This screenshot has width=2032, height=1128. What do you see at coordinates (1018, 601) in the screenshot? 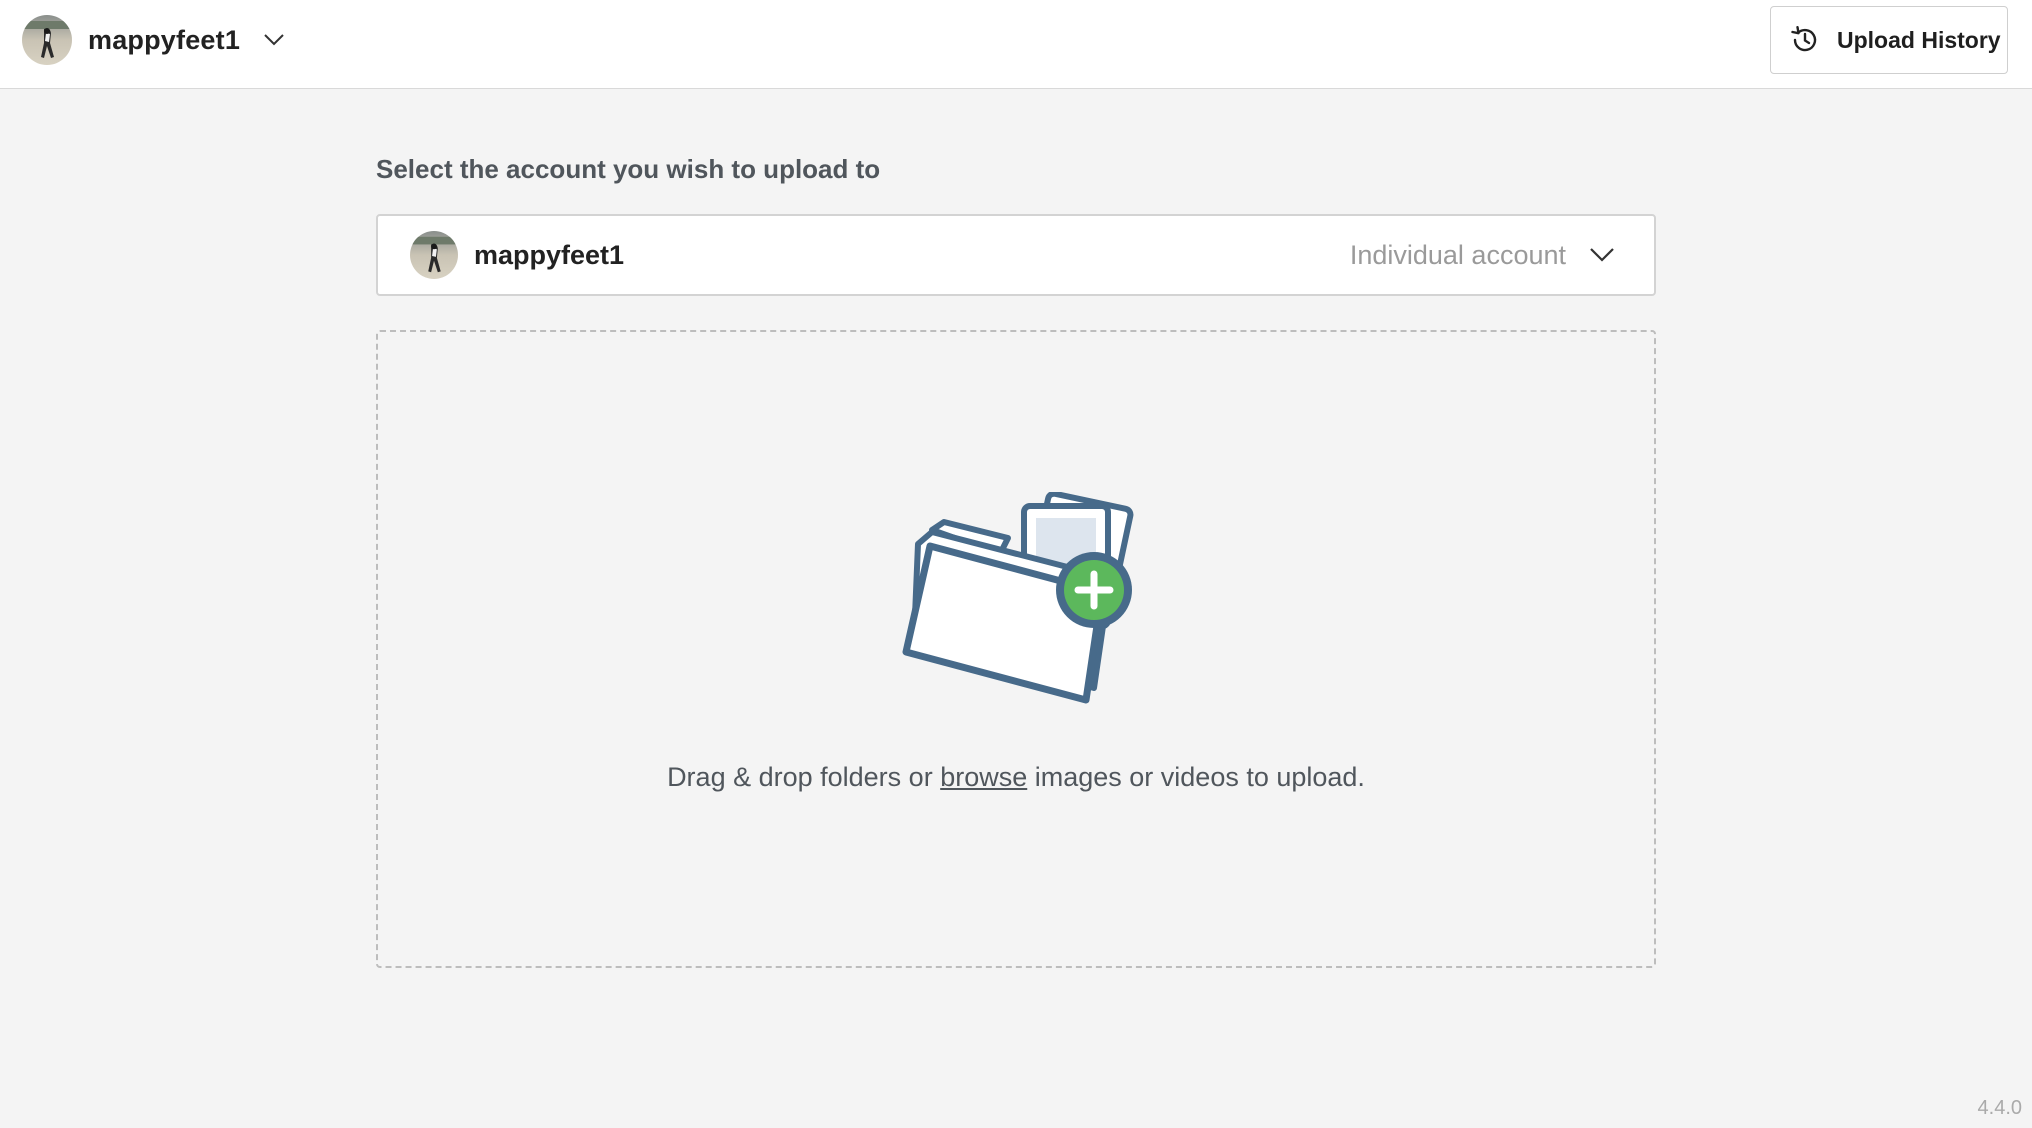
I see `folder-add-icon` at bounding box center [1018, 601].